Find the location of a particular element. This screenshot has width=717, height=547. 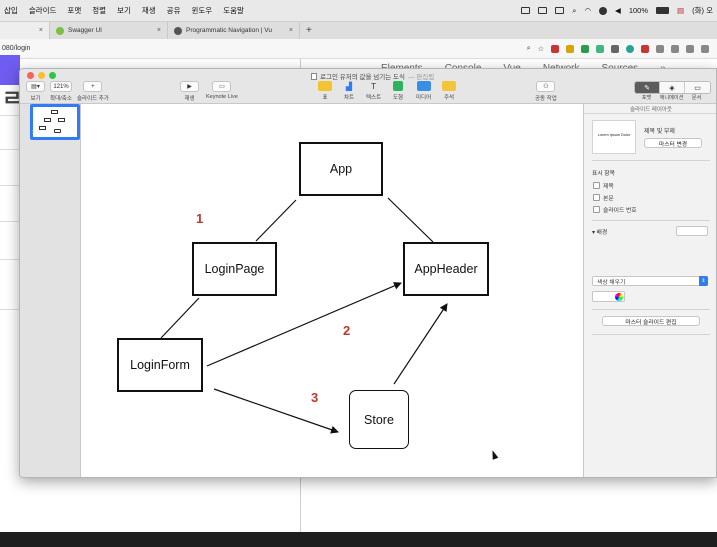

keynote-live-button: ▭ Keynote Live is located at coordinates (222, 90).